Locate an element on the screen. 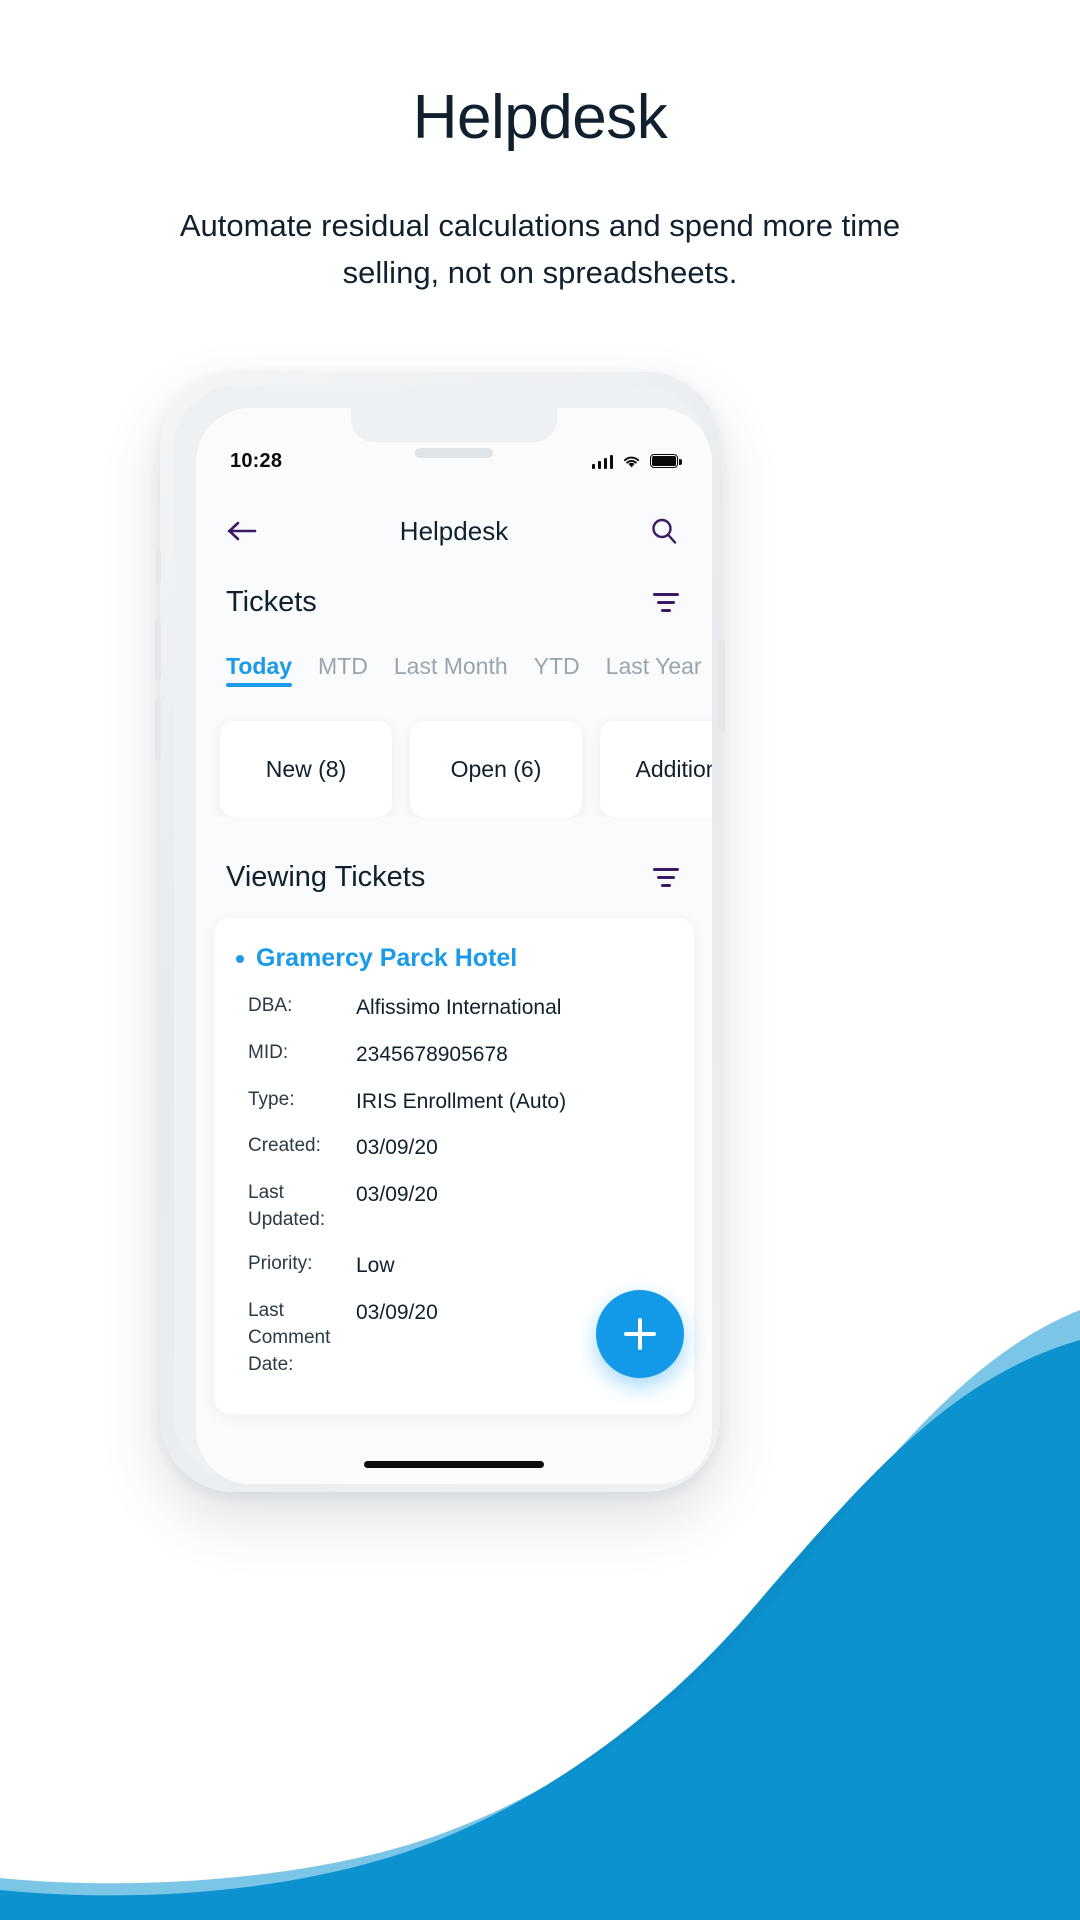  viewing-tickets-title: Viewing Tickets is located at coordinates (326, 877).